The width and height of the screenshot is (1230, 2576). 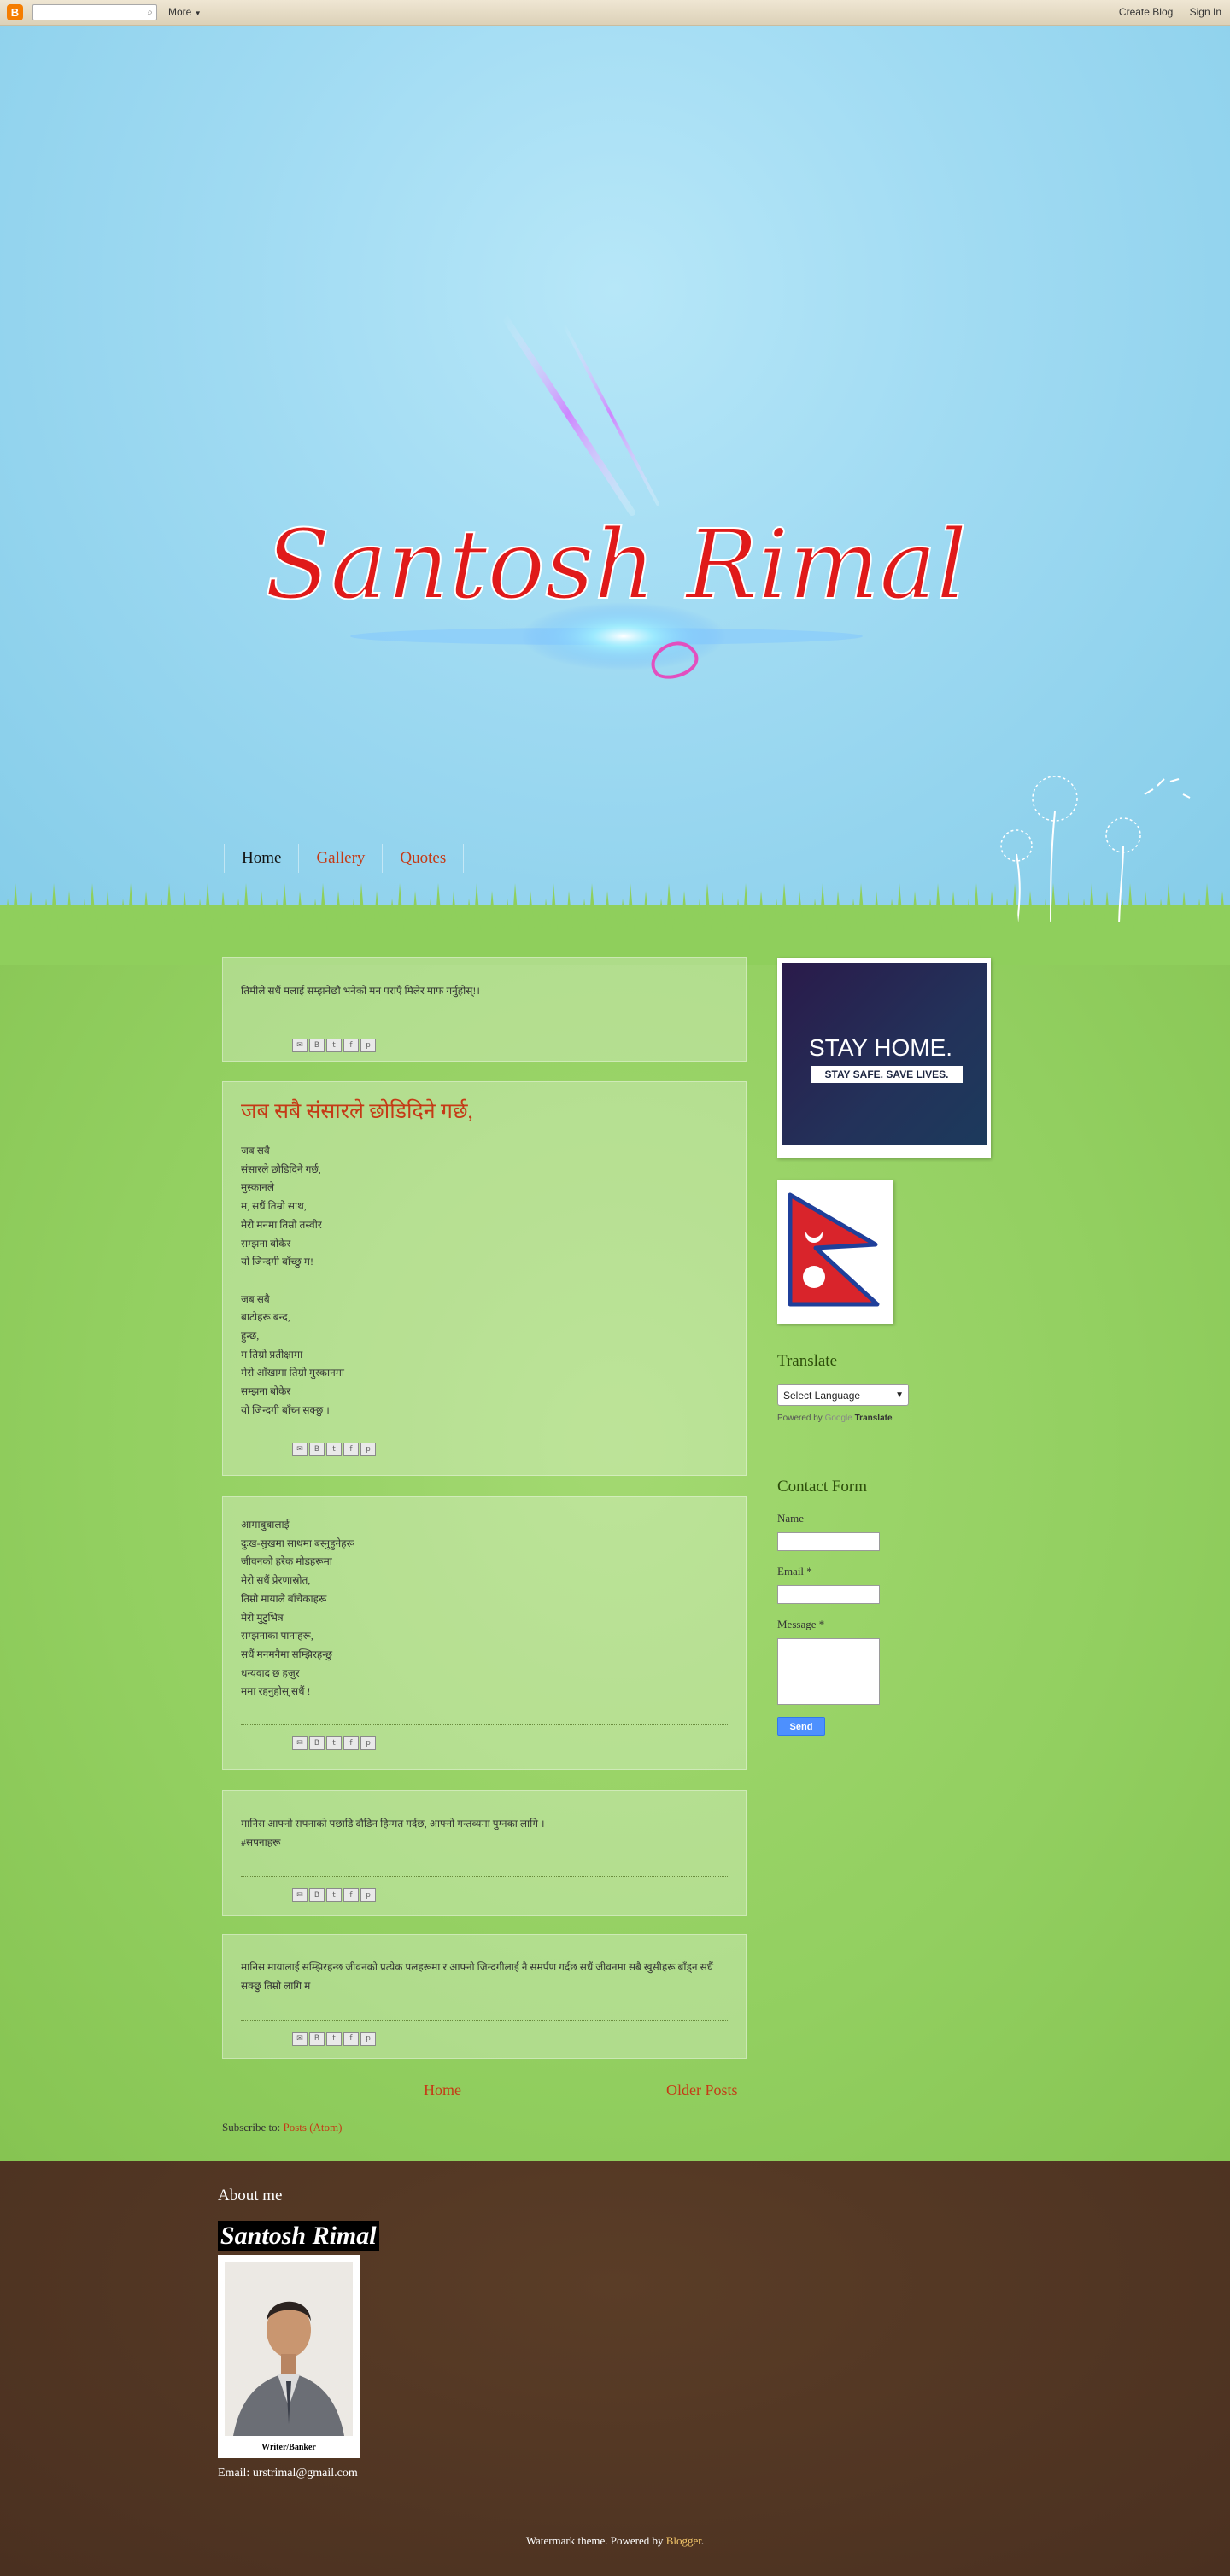 I want to click on profile-photo, so click(x=289, y=2349).